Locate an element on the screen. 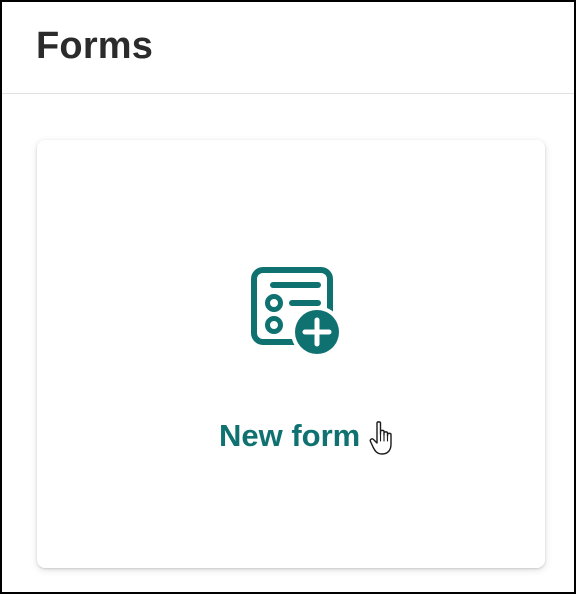 The height and width of the screenshot is (594, 576). new-form-icon is located at coordinates (297, 312).